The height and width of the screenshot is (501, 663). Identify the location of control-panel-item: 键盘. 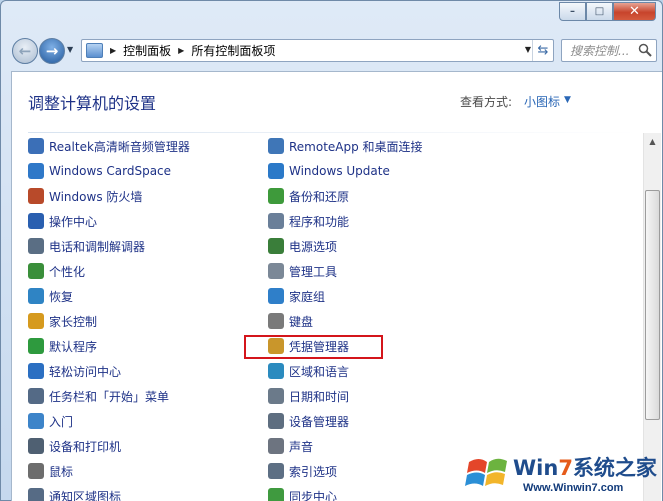
(290, 321).